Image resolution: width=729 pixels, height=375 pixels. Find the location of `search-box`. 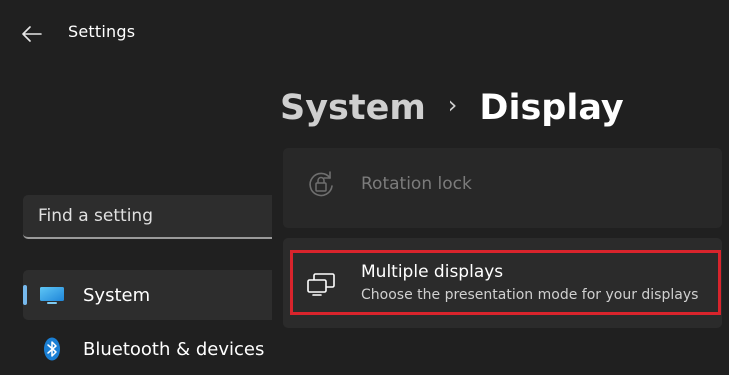

search-box is located at coordinates (147, 217).